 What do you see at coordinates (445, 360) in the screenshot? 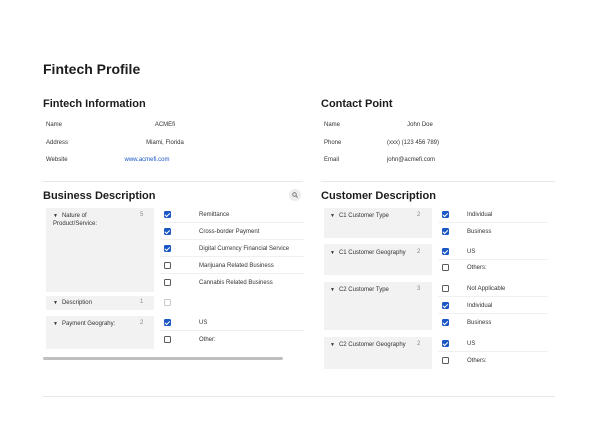
I see `checkbox-c2-others` at bounding box center [445, 360].